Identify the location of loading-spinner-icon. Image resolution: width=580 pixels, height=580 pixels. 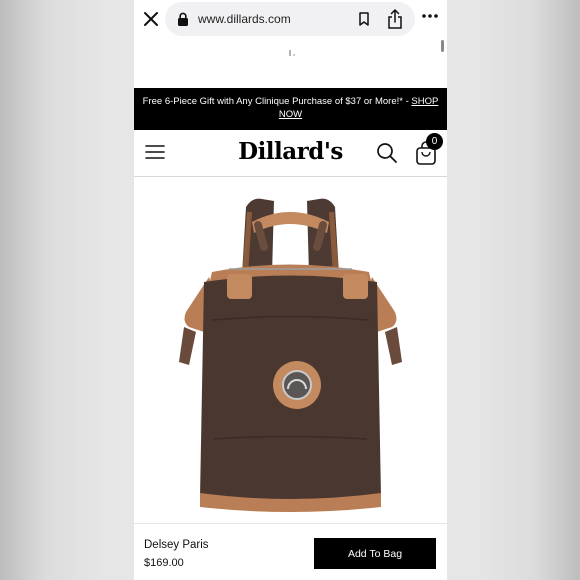
(292, 53).